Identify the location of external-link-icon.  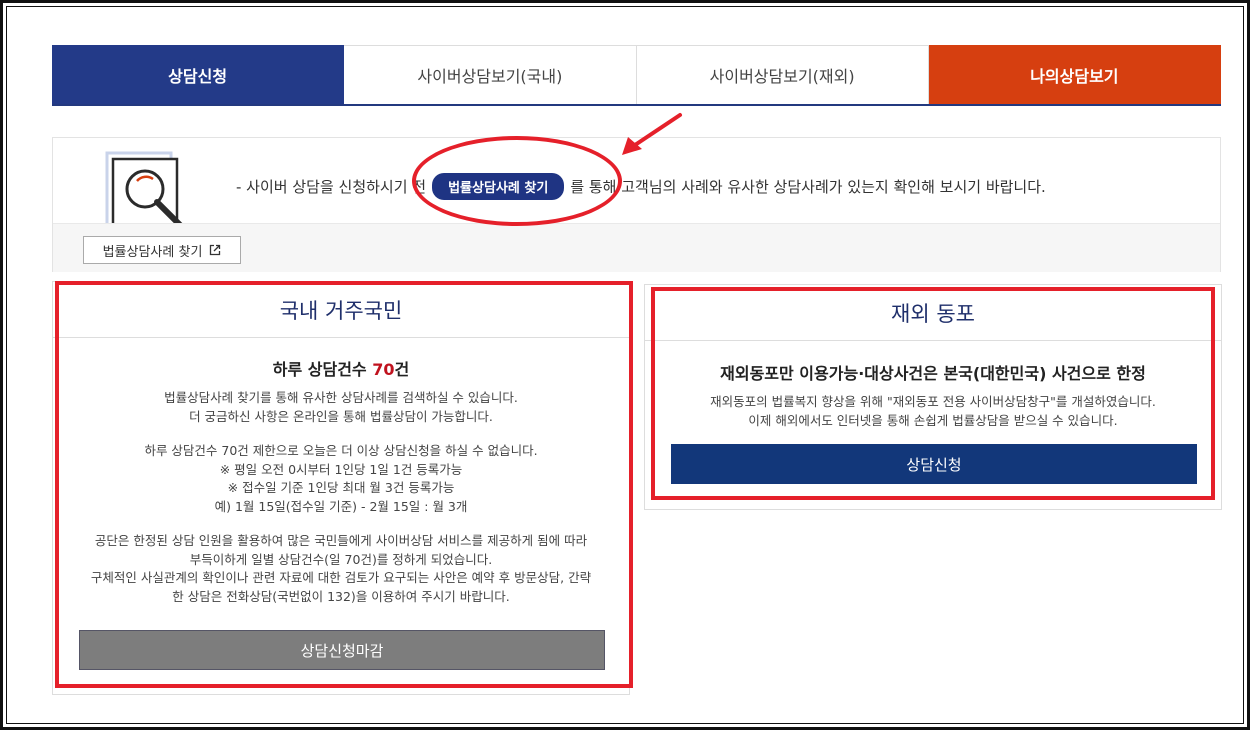
(215, 250).